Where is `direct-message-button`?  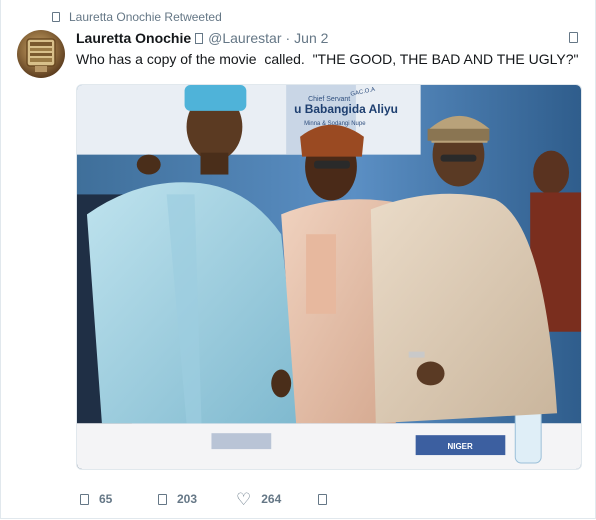
direct-message-button is located at coordinates (322, 499).